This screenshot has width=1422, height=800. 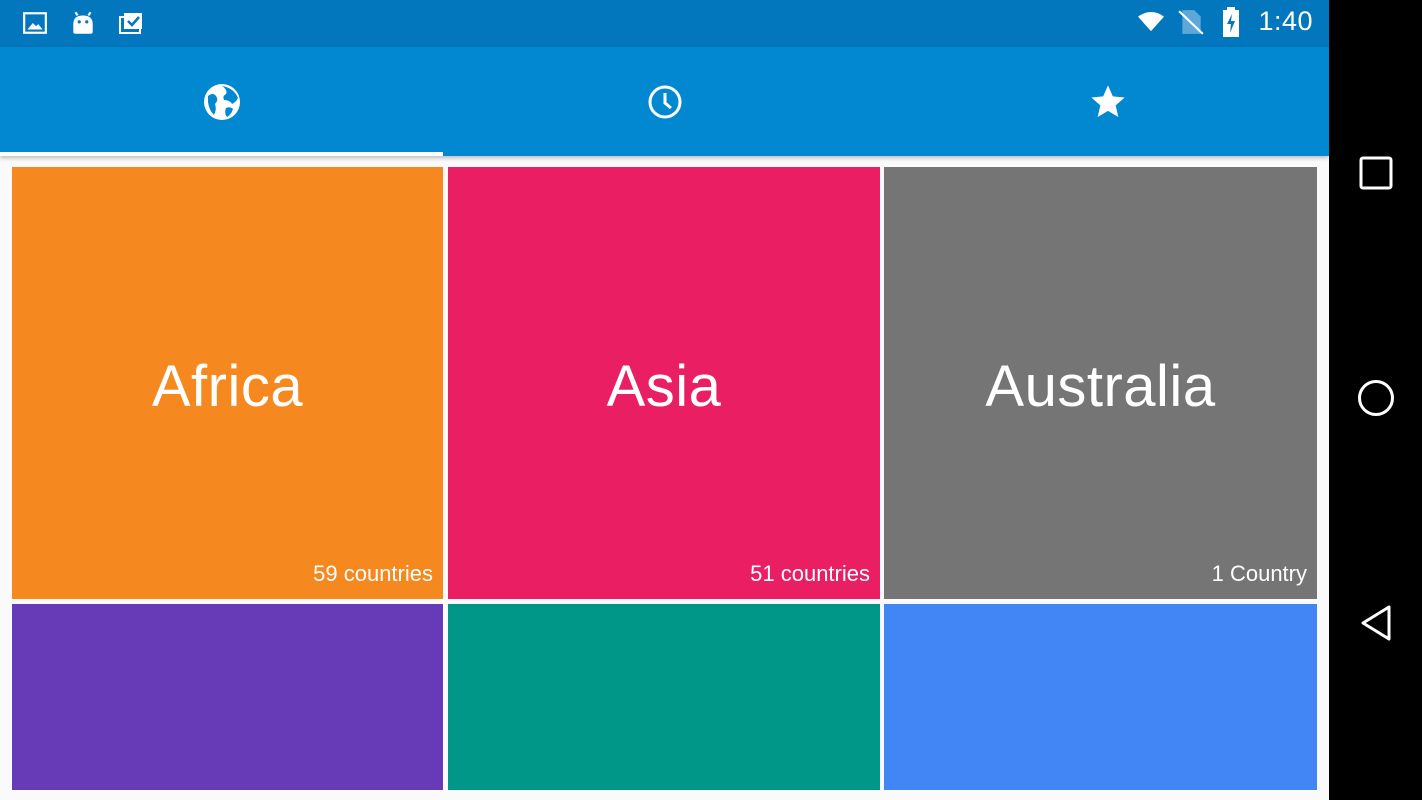 What do you see at coordinates (1151, 22) in the screenshot?
I see `wifi-icon` at bounding box center [1151, 22].